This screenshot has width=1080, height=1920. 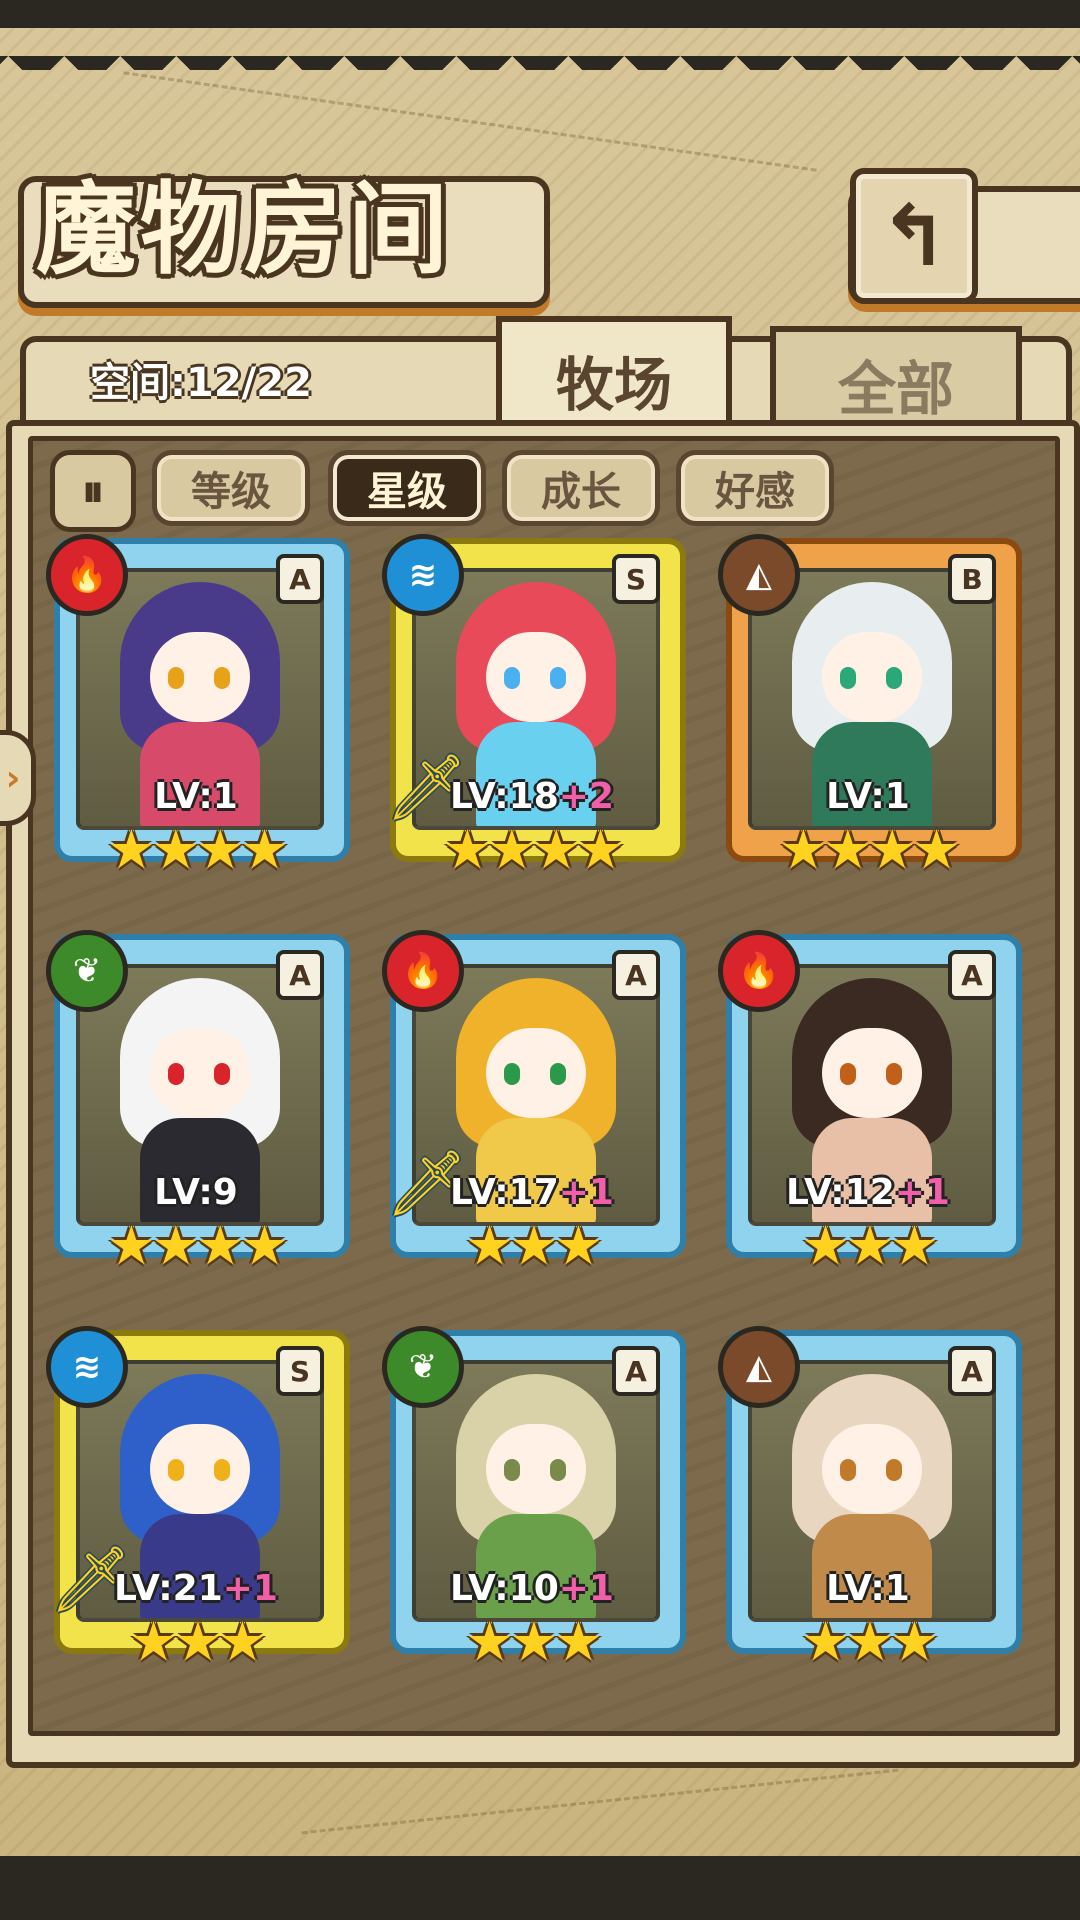 I want to click on monster-level: LV:9, so click(x=196, y=1192).